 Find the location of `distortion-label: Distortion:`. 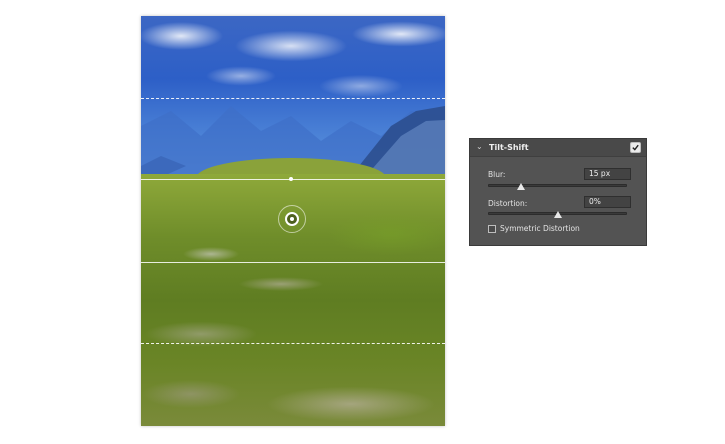

distortion-label: Distortion: is located at coordinates (508, 203).